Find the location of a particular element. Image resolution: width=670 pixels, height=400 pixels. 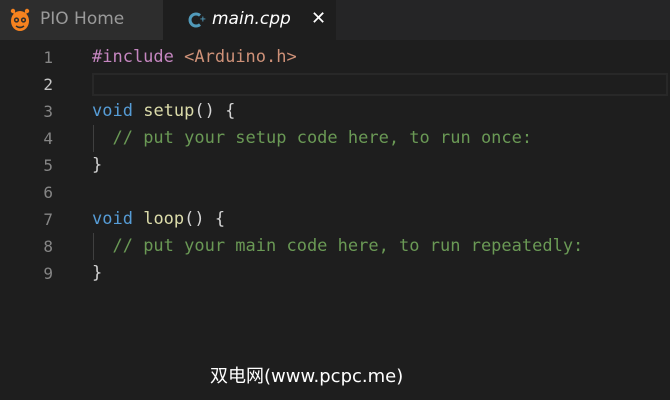

code-line: 7 void loop() { is located at coordinates (335, 219).